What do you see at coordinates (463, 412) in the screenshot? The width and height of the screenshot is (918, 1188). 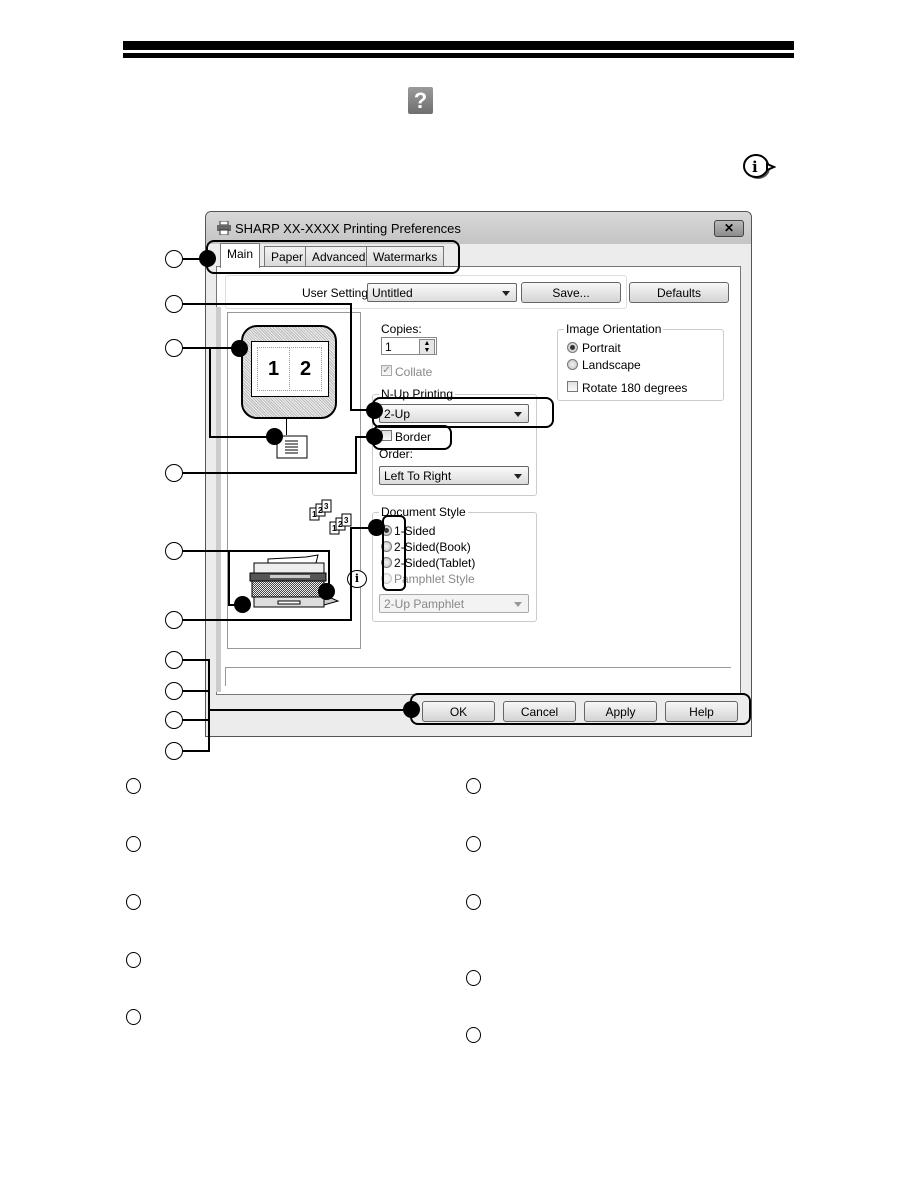 I see `nup-callout-outline` at bounding box center [463, 412].